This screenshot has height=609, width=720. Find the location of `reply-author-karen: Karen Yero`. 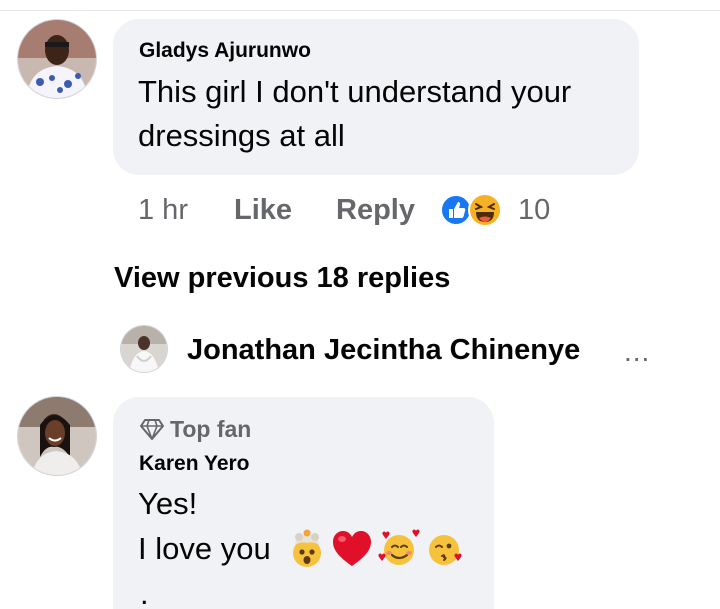

reply-author-karen: Karen Yero is located at coordinates (194, 464).